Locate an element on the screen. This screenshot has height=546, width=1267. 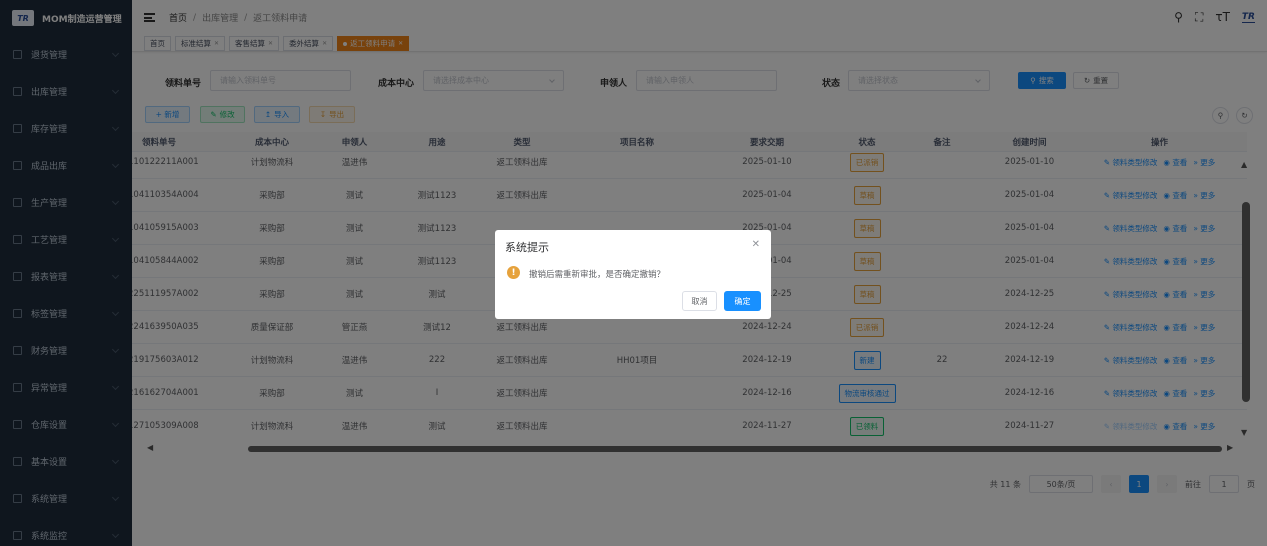
confirm-button: 确定 is located at coordinates (742, 301).